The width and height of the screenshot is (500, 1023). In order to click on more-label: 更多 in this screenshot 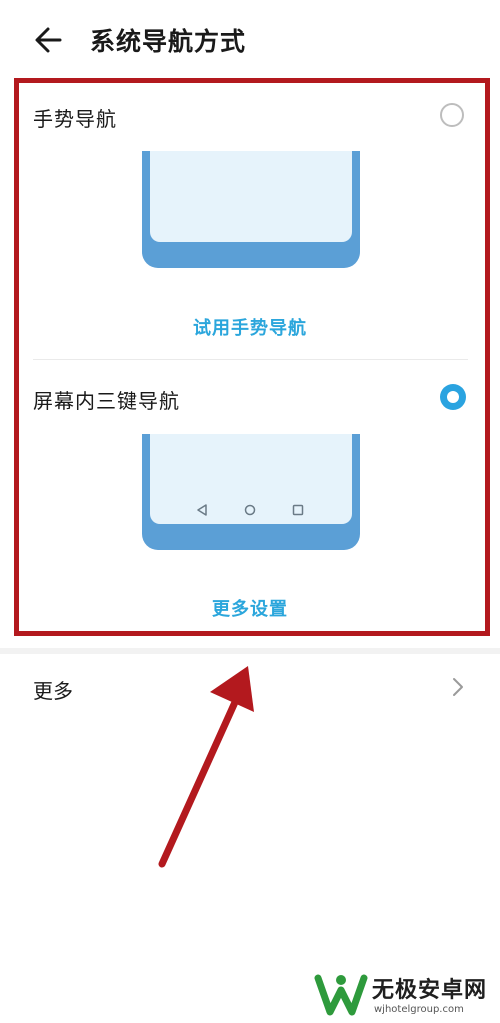, I will do `click(53, 691)`.